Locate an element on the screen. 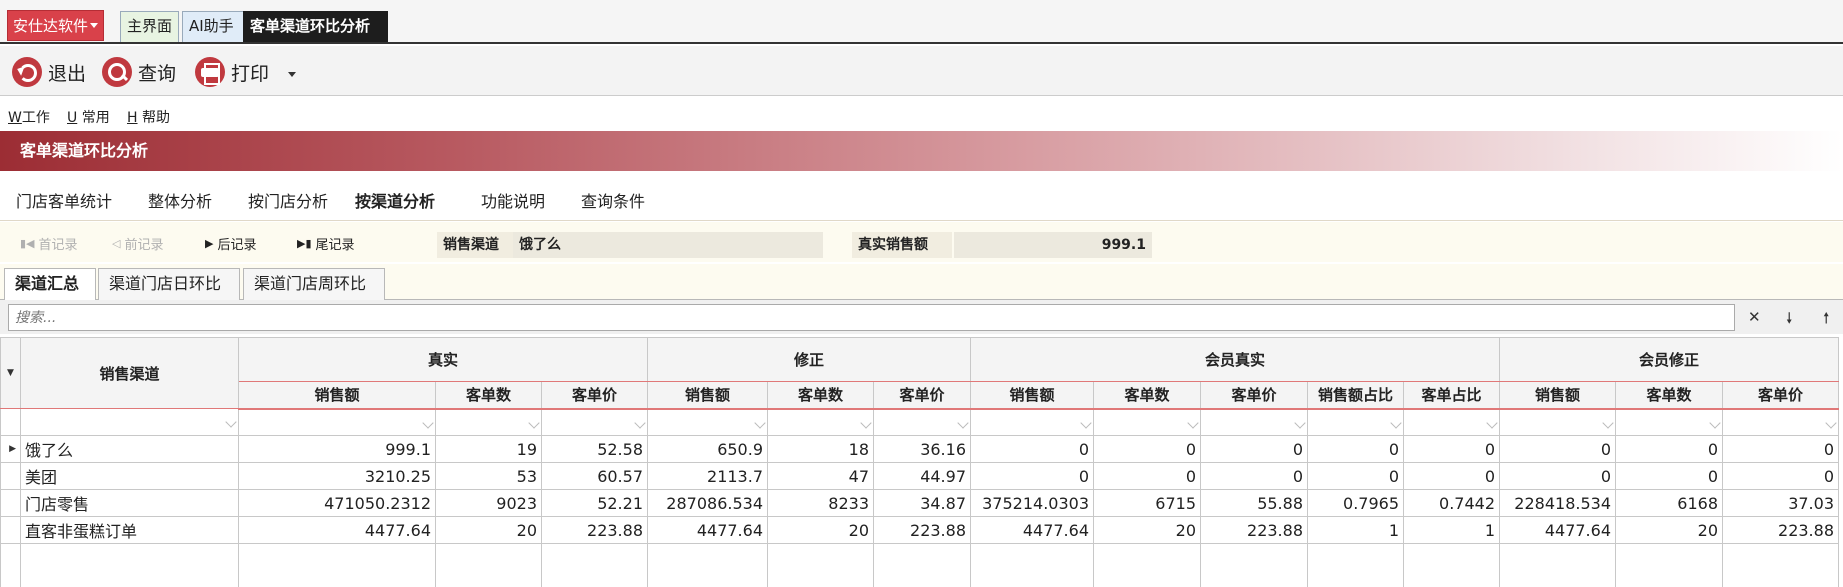 This screenshot has width=1843, height=587. table-cell: 34.87 is located at coordinates (922, 503).